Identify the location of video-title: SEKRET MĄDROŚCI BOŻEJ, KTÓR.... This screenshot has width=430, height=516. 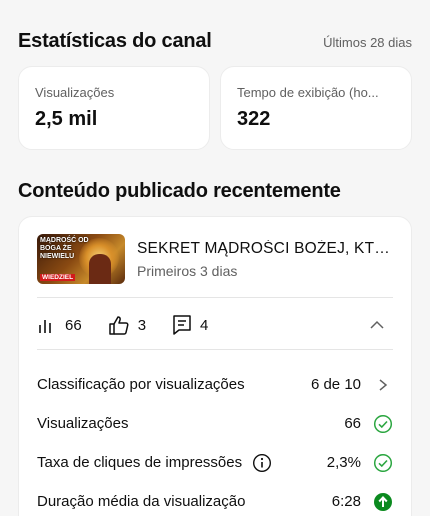
(265, 249).